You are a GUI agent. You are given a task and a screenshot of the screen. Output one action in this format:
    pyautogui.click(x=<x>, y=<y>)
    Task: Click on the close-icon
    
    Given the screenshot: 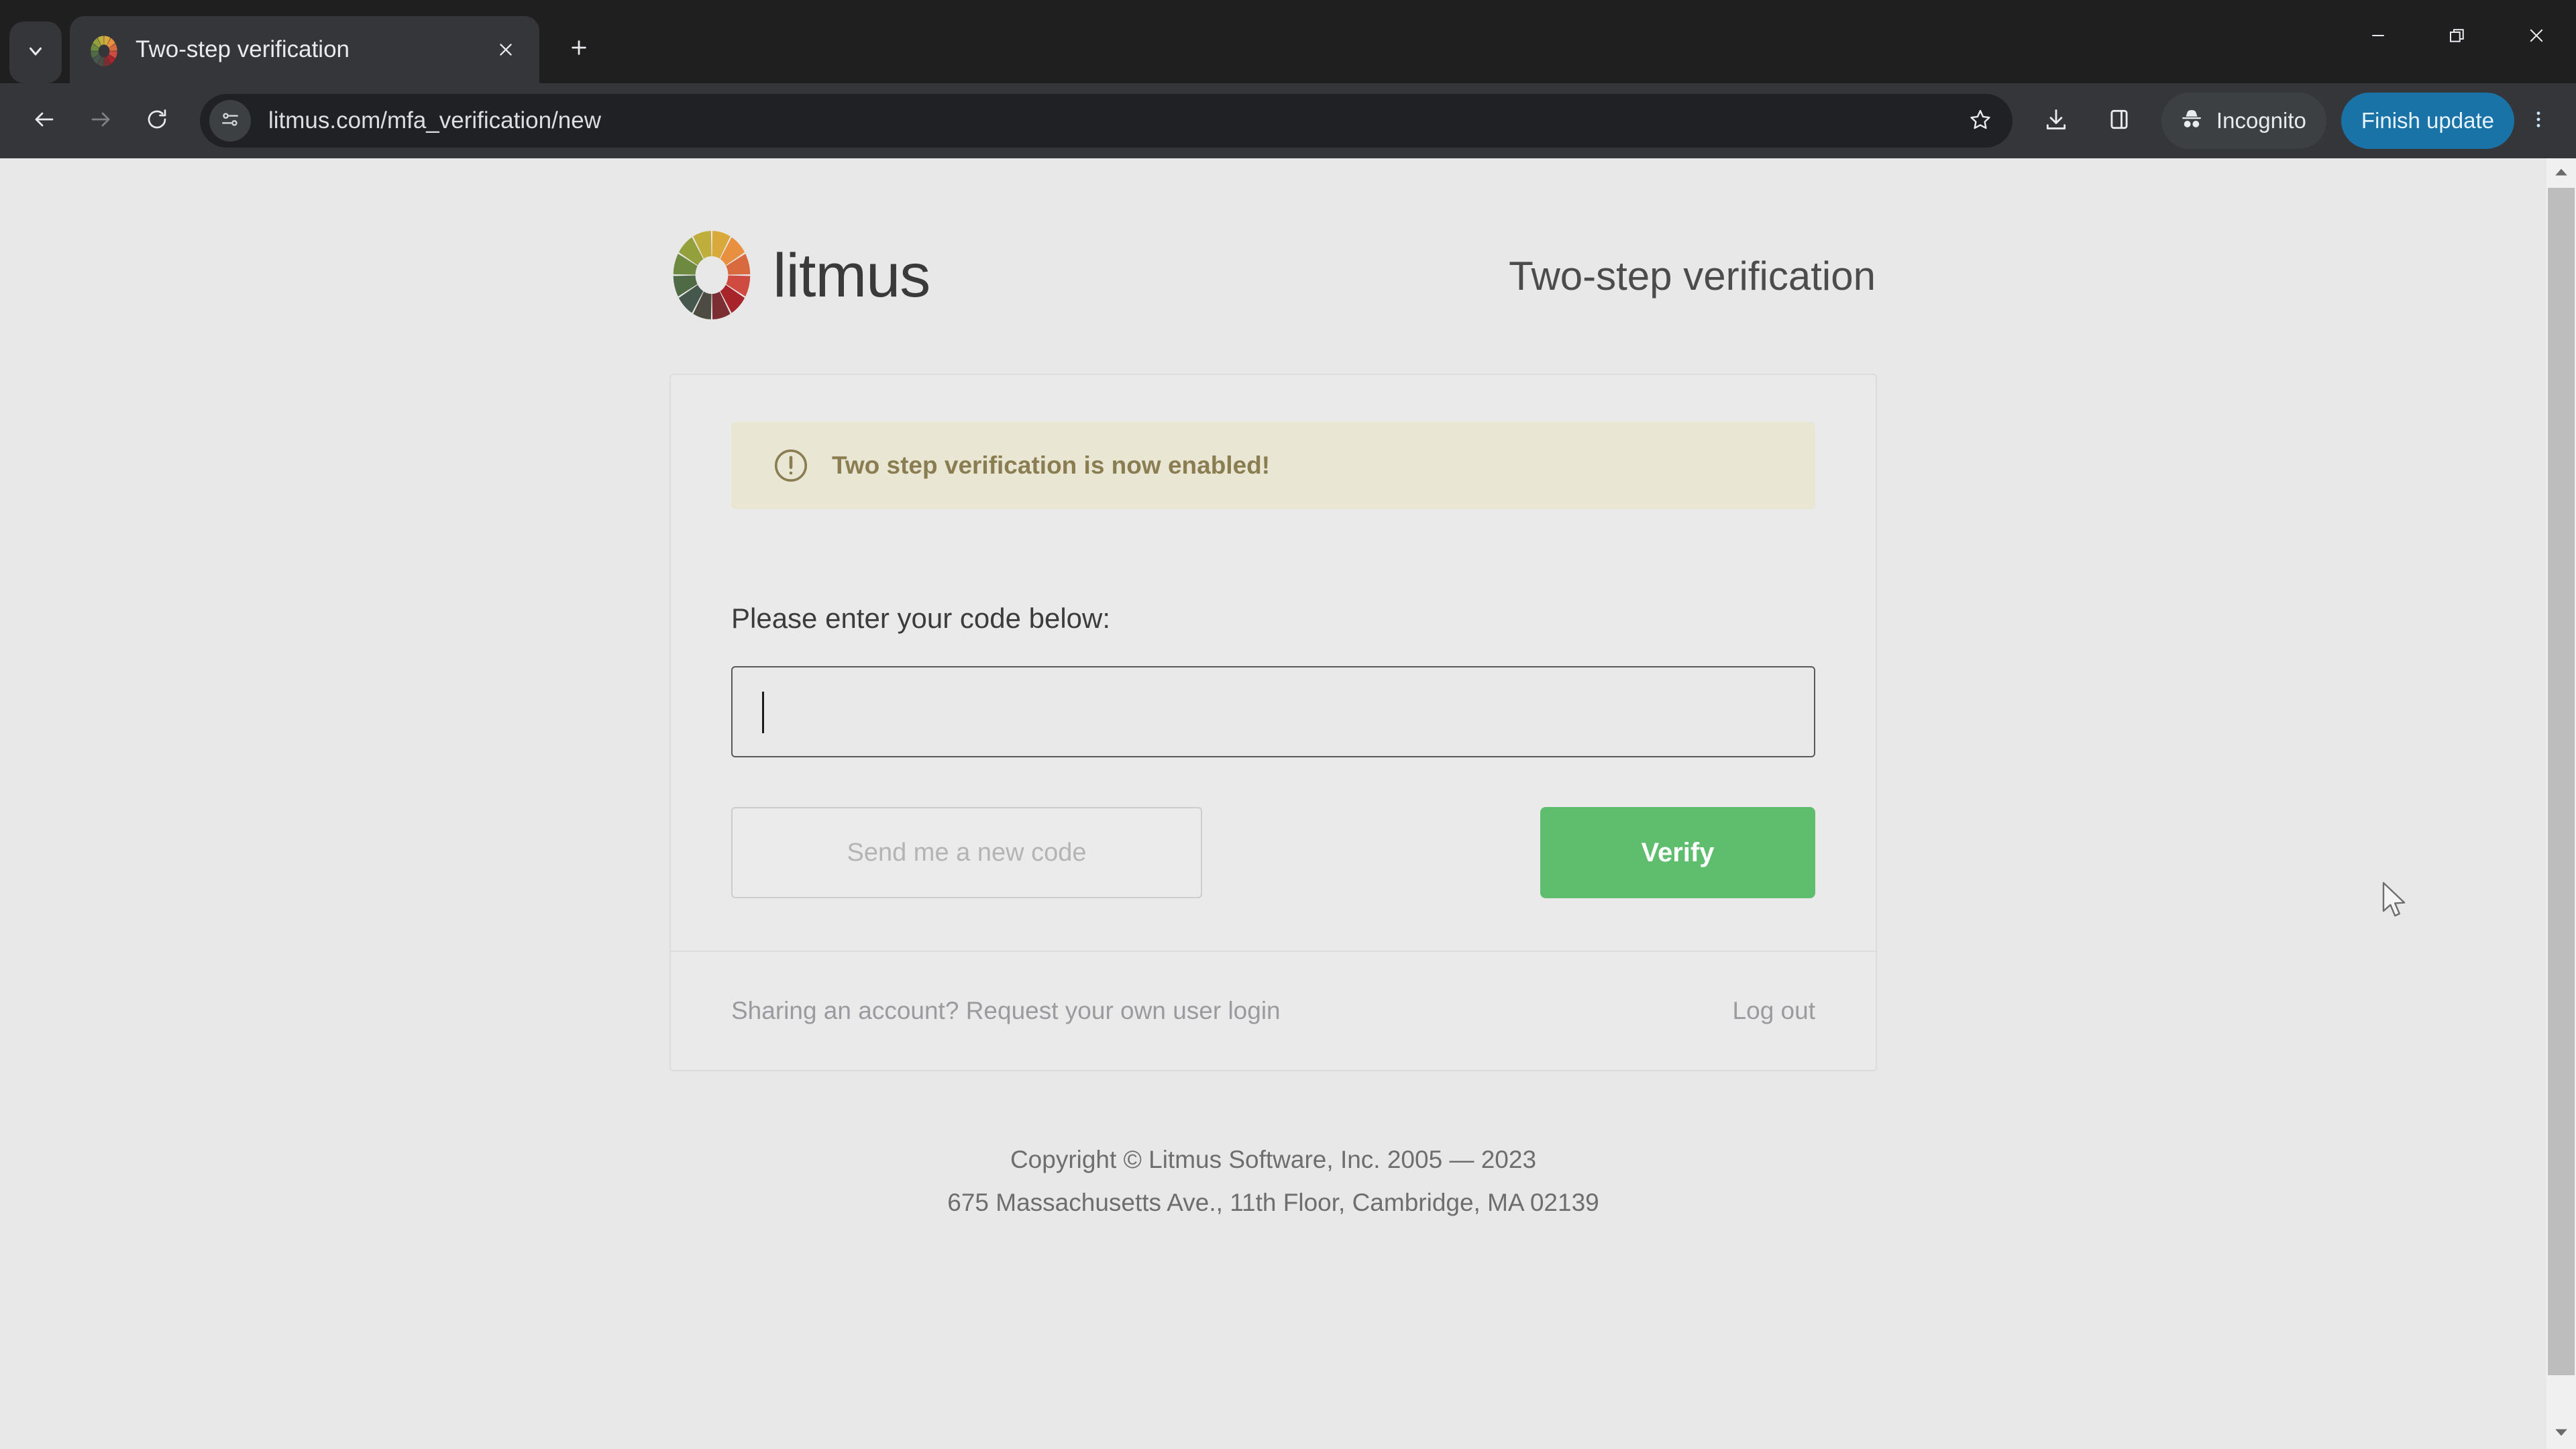 What is the action you would take?
    pyautogui.click(x=2536, y=37)
    